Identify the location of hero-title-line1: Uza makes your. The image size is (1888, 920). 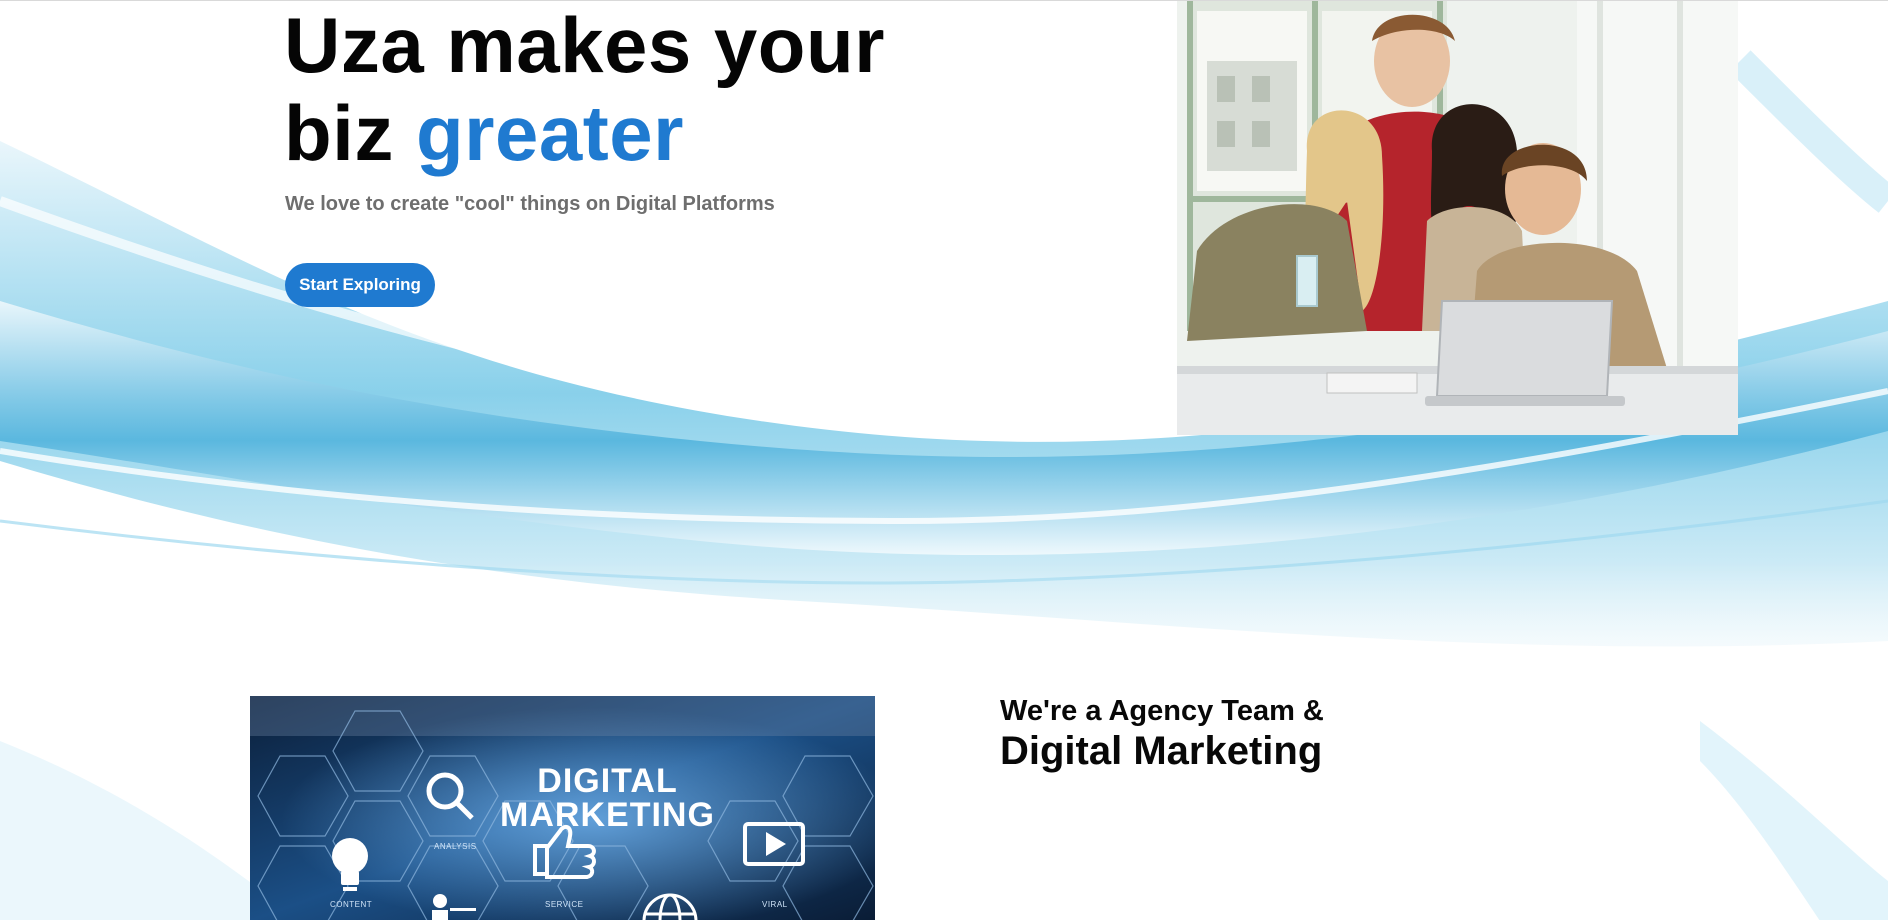
(584, 45).